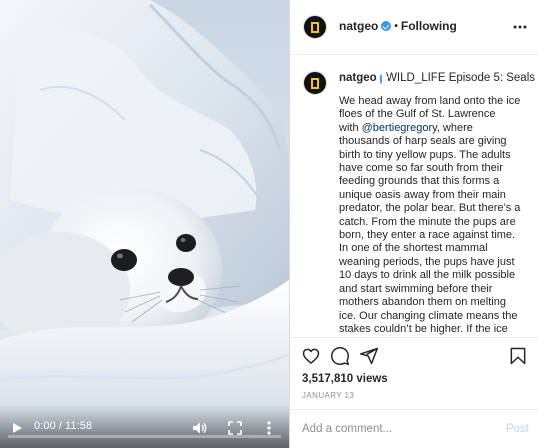 This screenshot has width=538, height=448. I want to click on comment-icon, so click(340, 356).